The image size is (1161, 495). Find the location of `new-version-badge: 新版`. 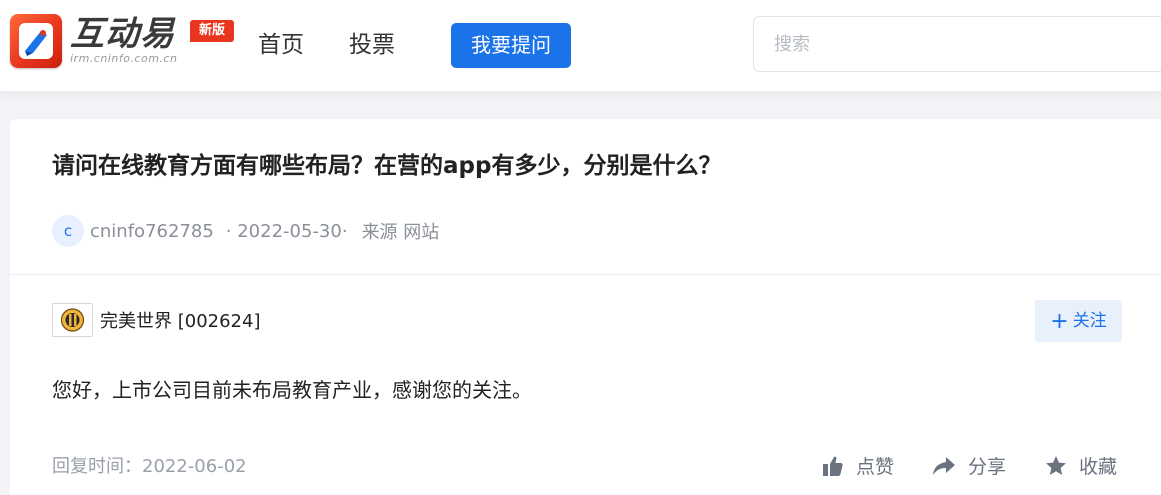

new-version-badge: 新版 is located at coordinates (212, 31).